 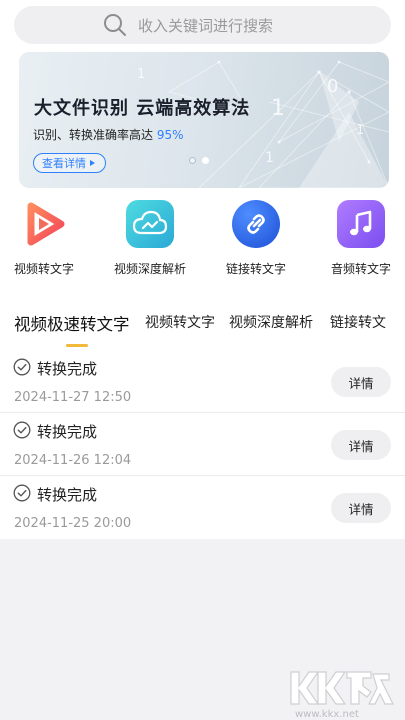 What do you see at coordinates (72, 323) in the screenshot?
I see `tab-fast-video-to-text: 视频极速转文字` at bounding box center [72, 323].